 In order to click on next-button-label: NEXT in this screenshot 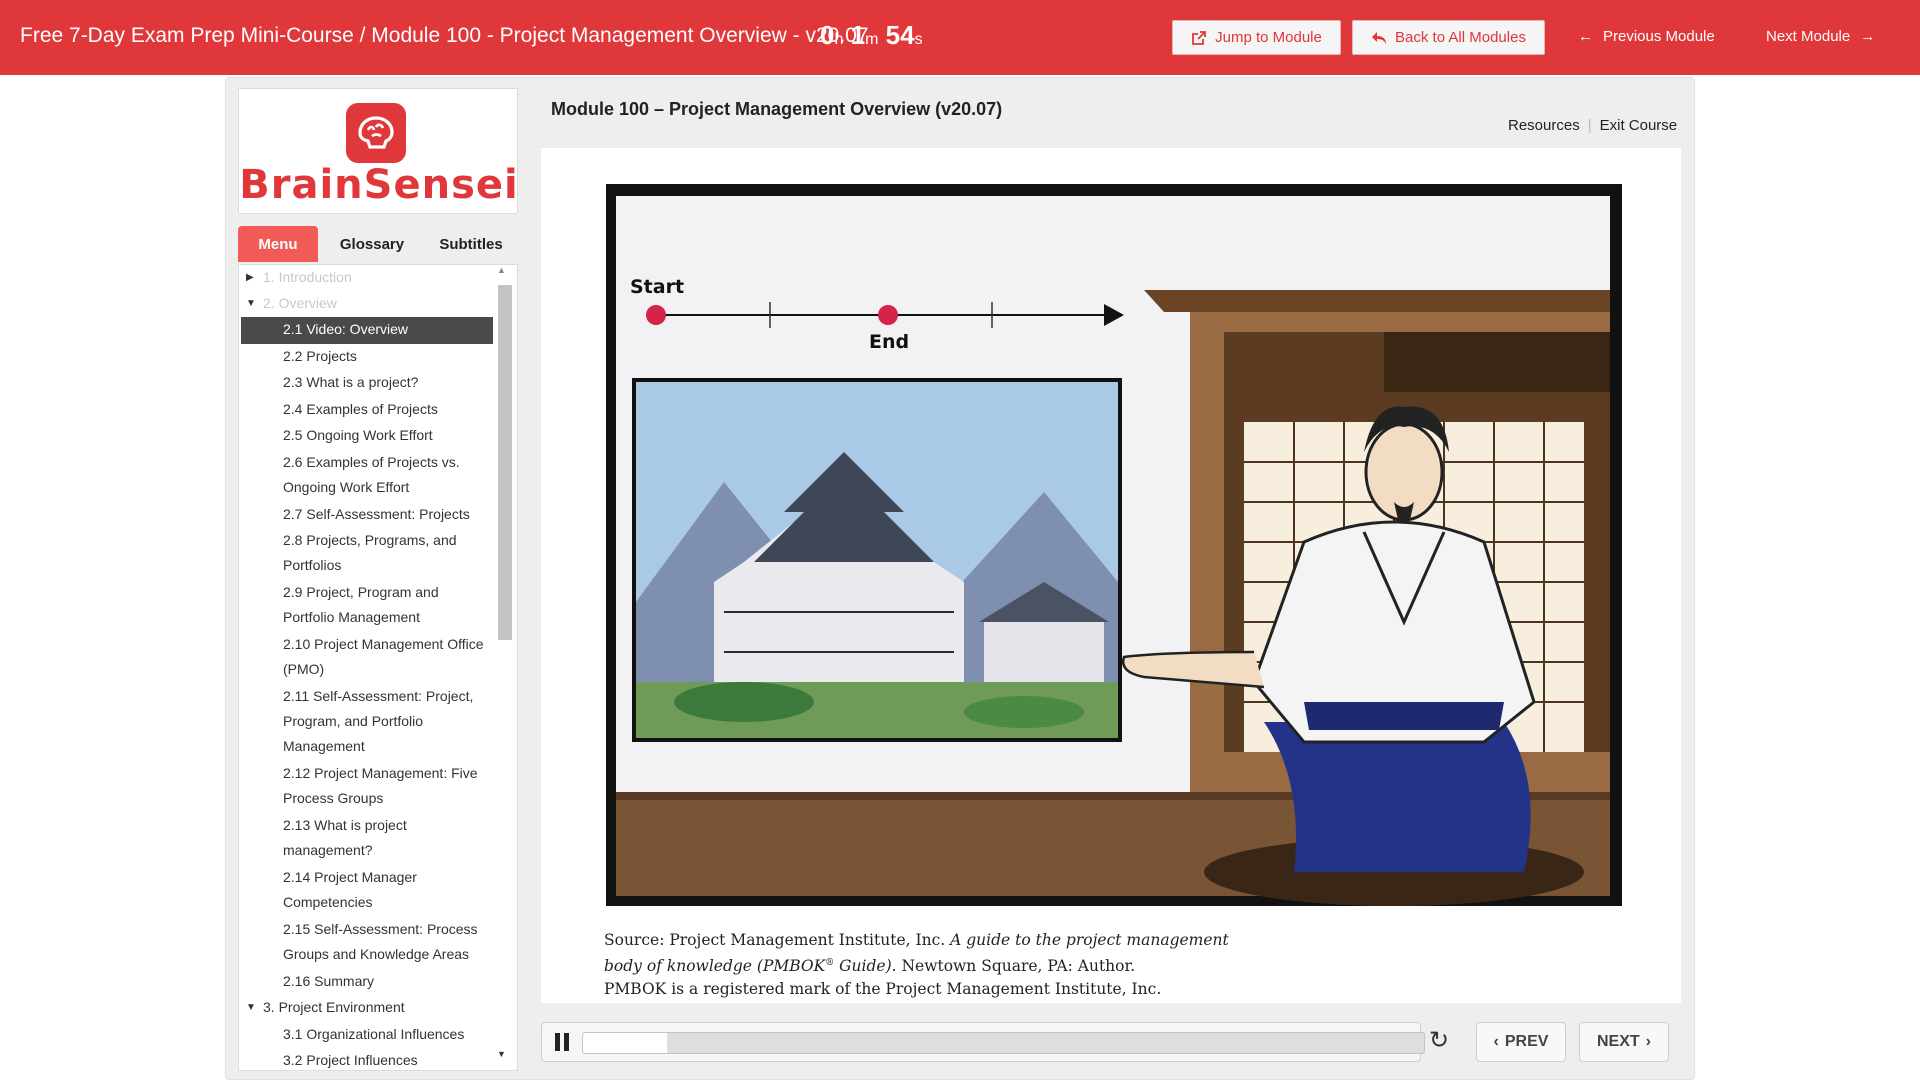, I will do `click(1618, 1041)`.